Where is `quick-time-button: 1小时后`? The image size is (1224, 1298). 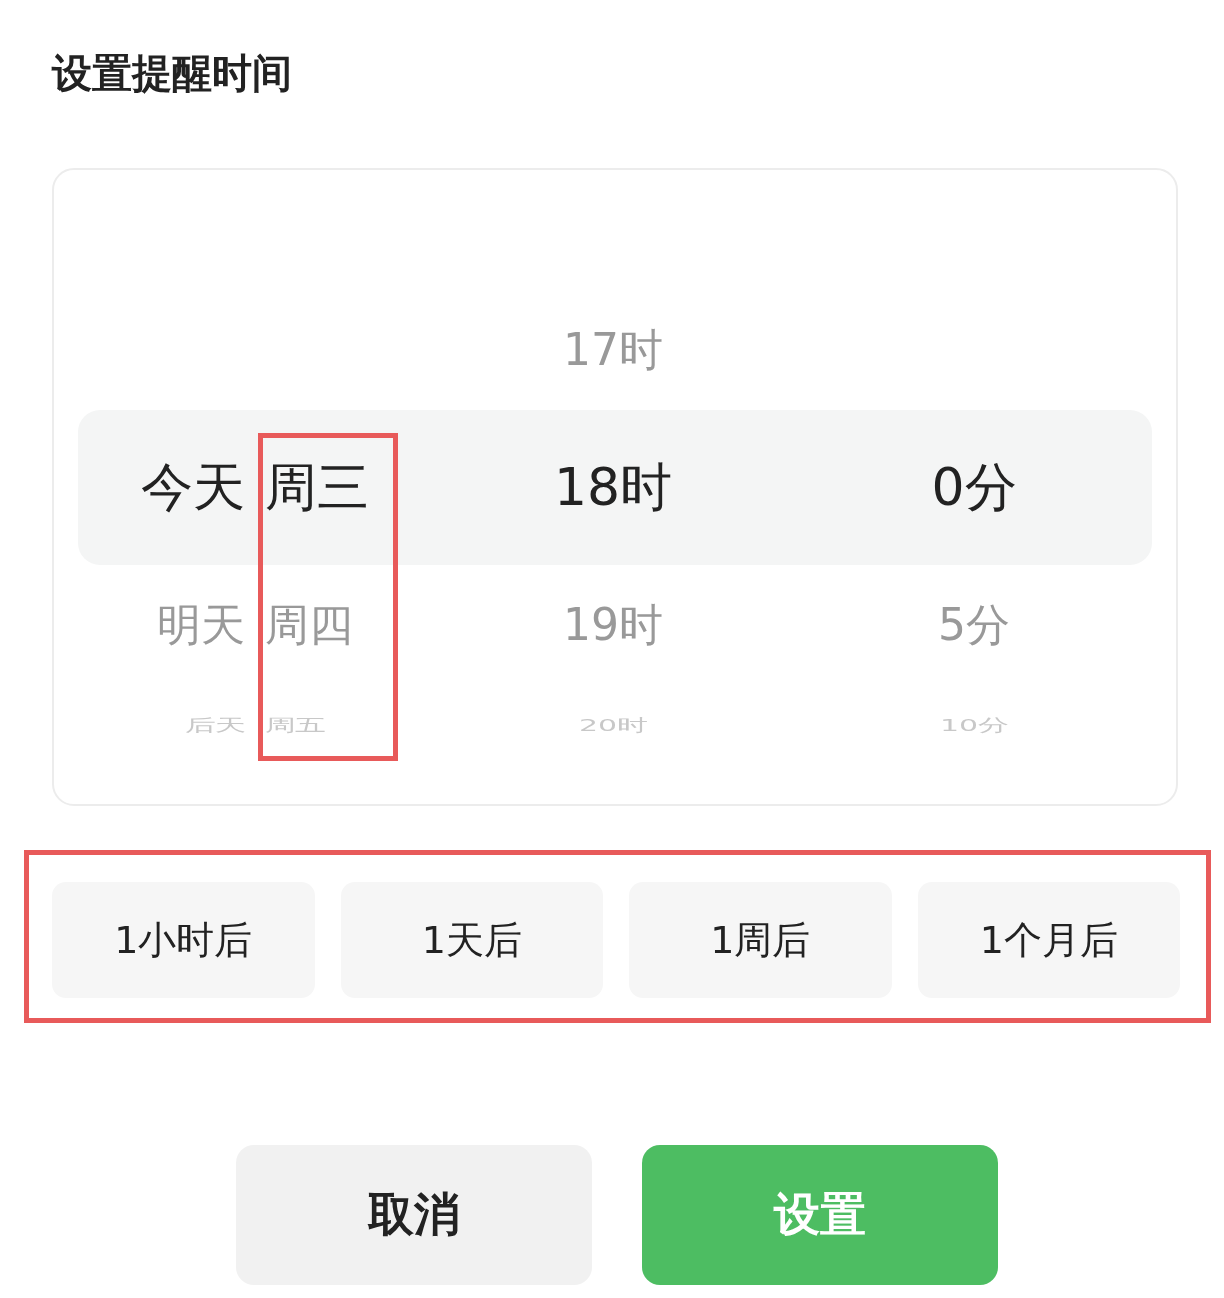
quick-time-button: 1小时后 is located at coordinates (183, 940).